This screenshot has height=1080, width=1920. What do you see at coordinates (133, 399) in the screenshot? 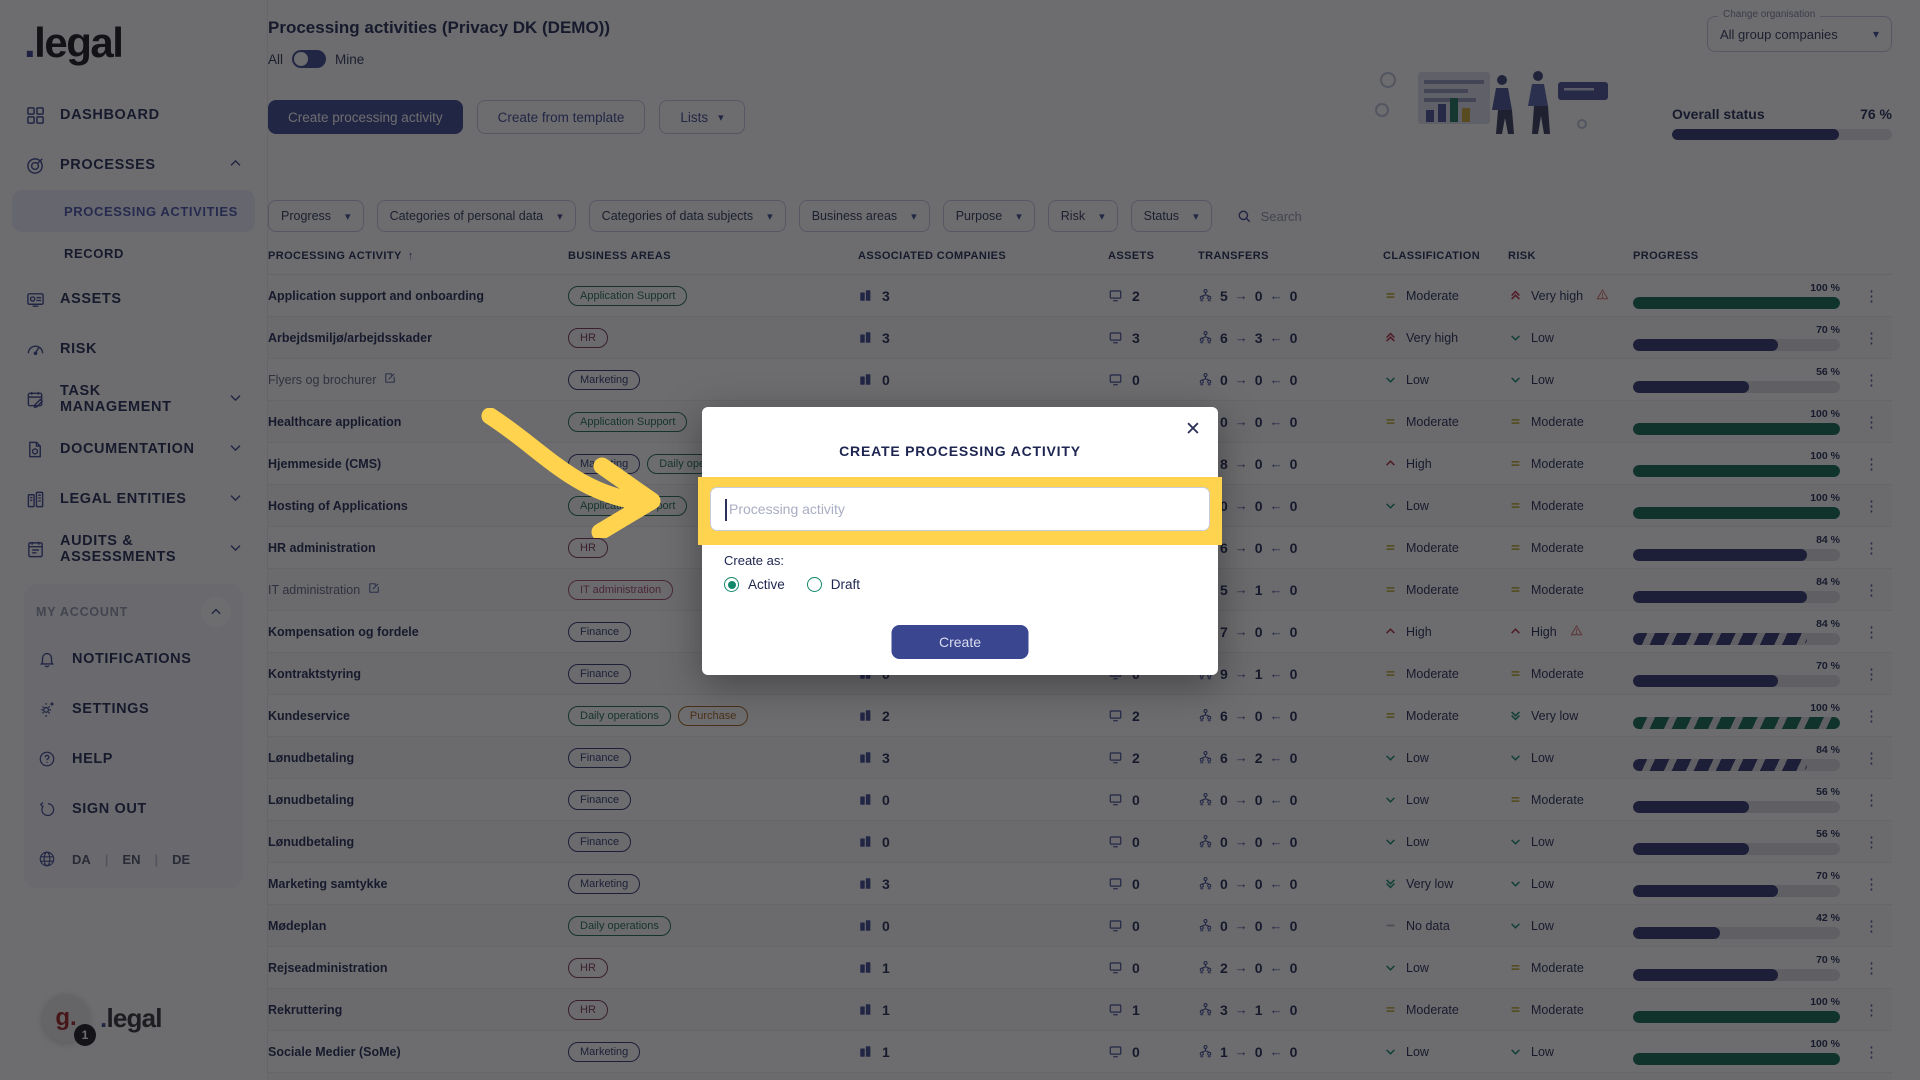
I see `sidebar-item-task-management: TASK MANAGEMENT` at bounding box center [133, 399].